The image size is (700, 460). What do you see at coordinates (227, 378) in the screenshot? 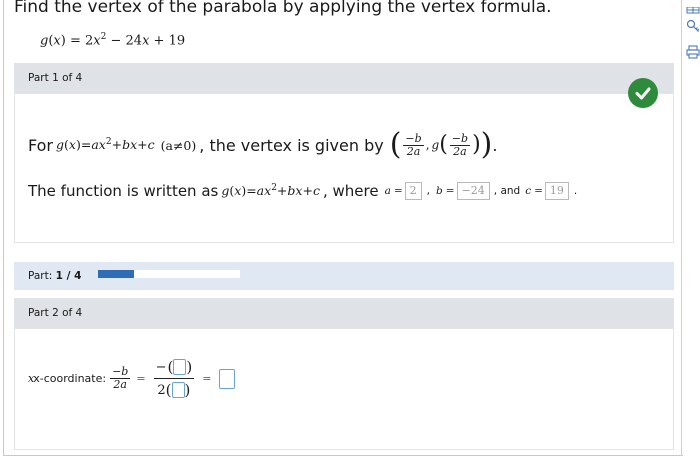
I see `x-coordinate-answer-input` at bounding box center [227, 378].